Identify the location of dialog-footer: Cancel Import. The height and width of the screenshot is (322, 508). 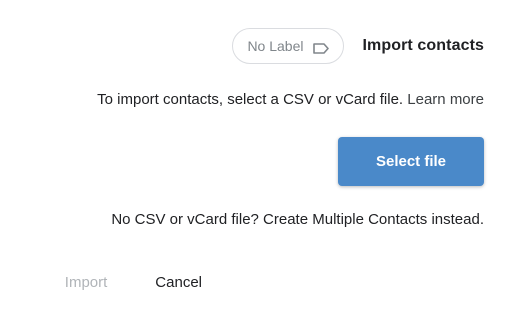
(133, 282).